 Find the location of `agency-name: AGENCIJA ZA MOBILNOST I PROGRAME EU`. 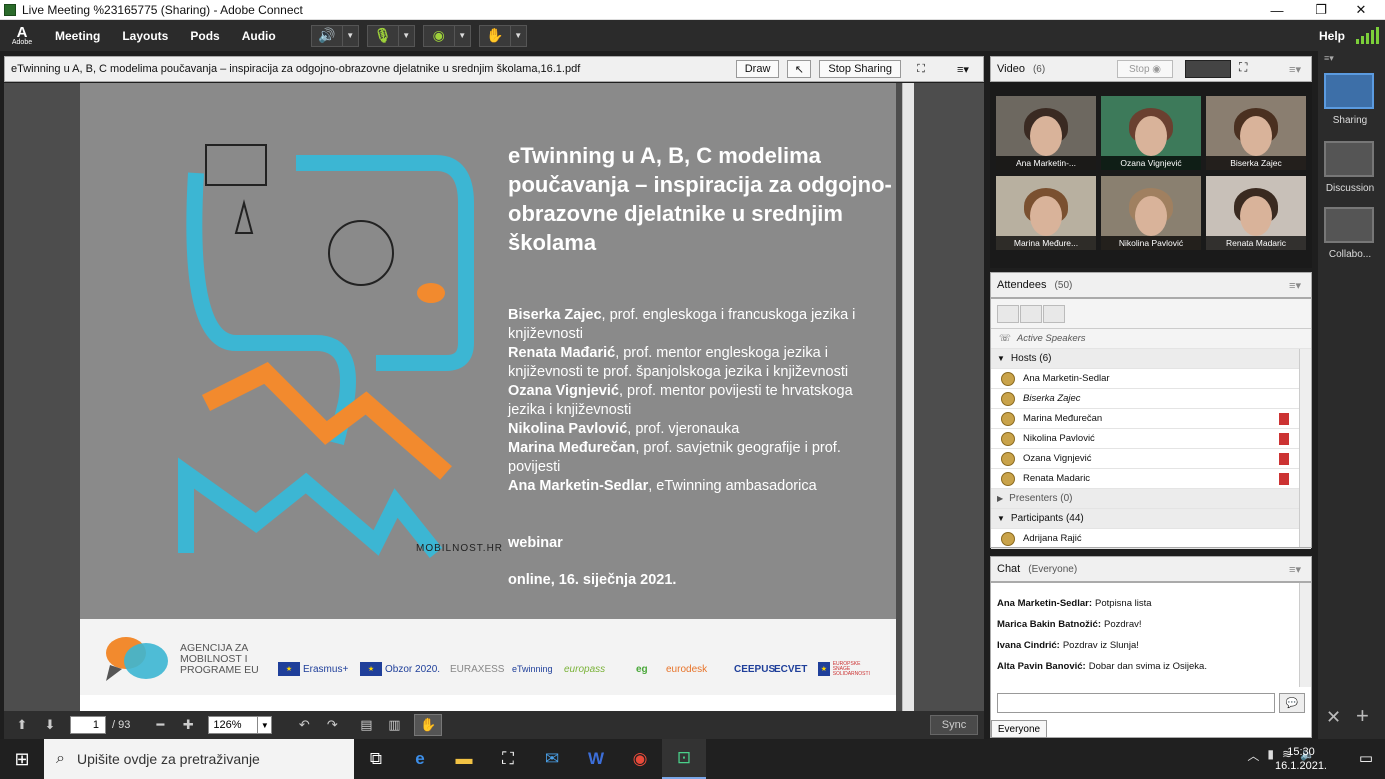

agency-name: AGENCIJA ZA MOBILNOST I PROGRAME EU is located at coordinates (219, 659).